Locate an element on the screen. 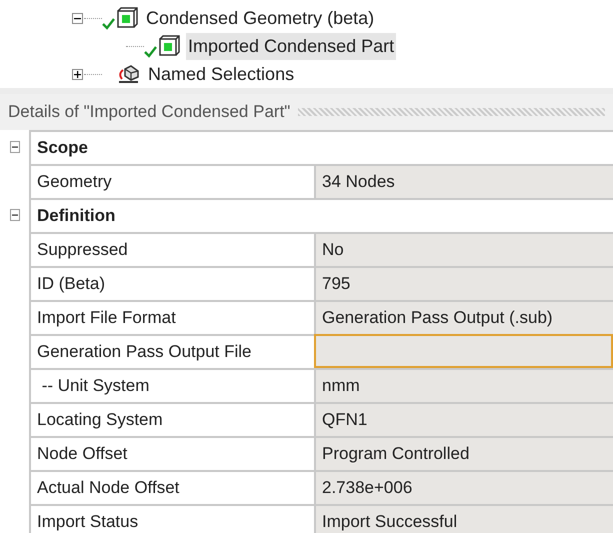 This screenshot has height=533, width=613. property-label: ID (Beta) is located at coordinates (171, 283).